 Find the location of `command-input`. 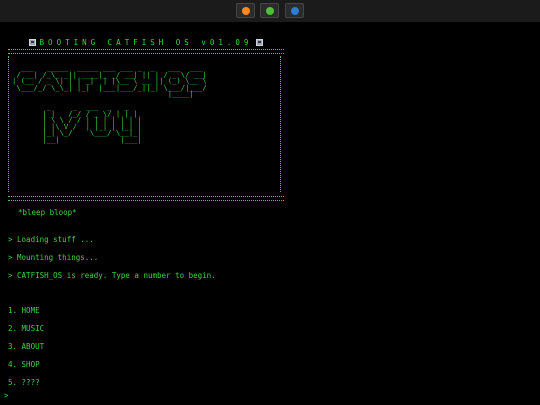

command-input is located at coordinates (262, 395).